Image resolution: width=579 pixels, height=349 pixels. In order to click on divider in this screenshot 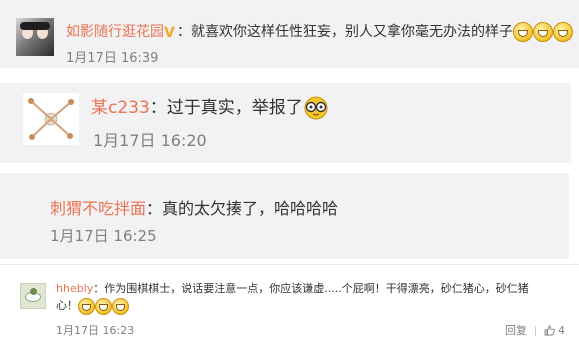, I will do `click(535, 331)`.